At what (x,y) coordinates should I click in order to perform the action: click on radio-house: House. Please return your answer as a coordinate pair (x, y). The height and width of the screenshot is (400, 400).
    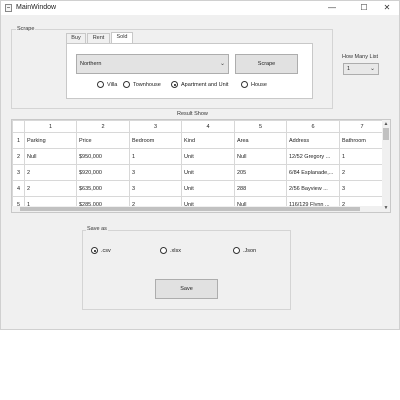
    Looking at the image, I should click on (254, 84).